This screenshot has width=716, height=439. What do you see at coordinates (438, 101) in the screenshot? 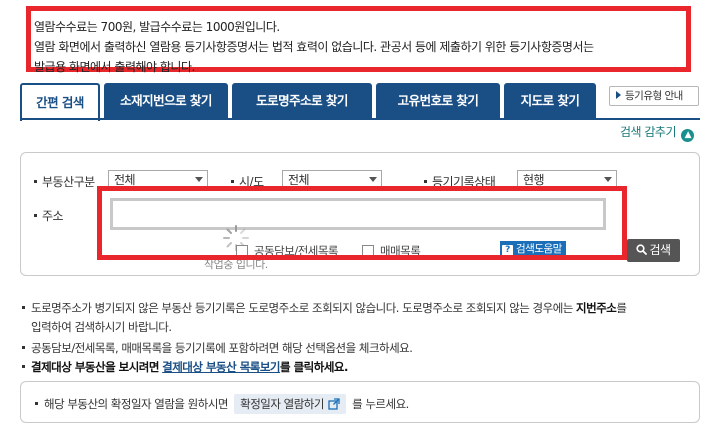
I see `tab-unique-number: 고유번호로 찾기` at bounding box center [438, 101].